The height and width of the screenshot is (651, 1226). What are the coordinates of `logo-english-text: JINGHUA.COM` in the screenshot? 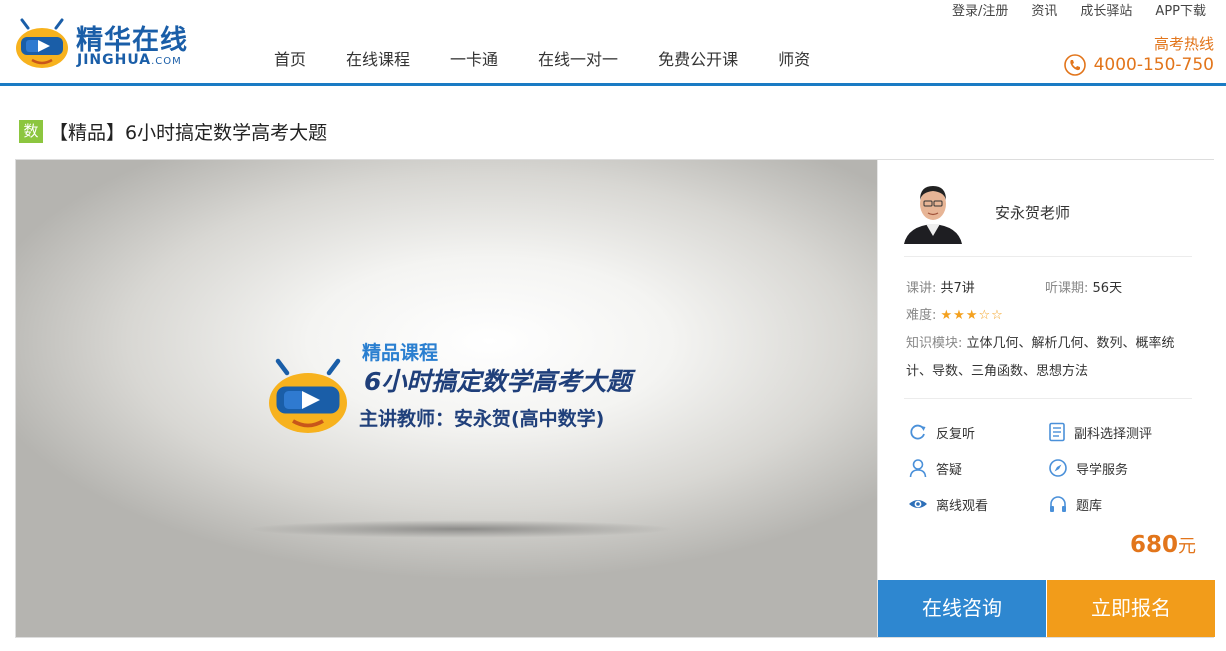 It's located at (129, 60).